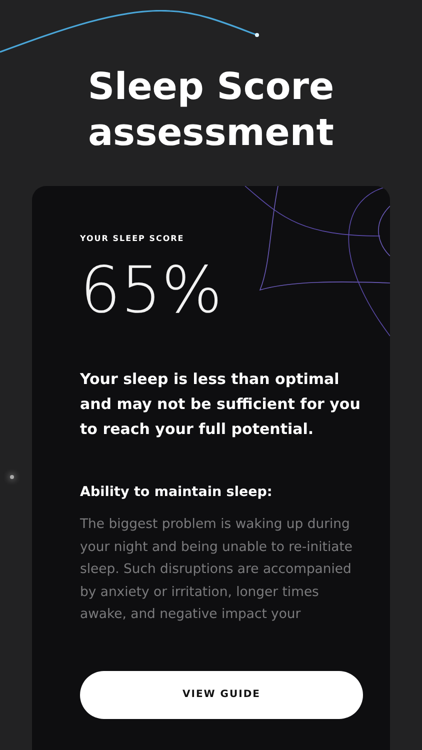 This screenshot has height=750, width=422. I want to click on sparkle-icon, so click(12, 477).